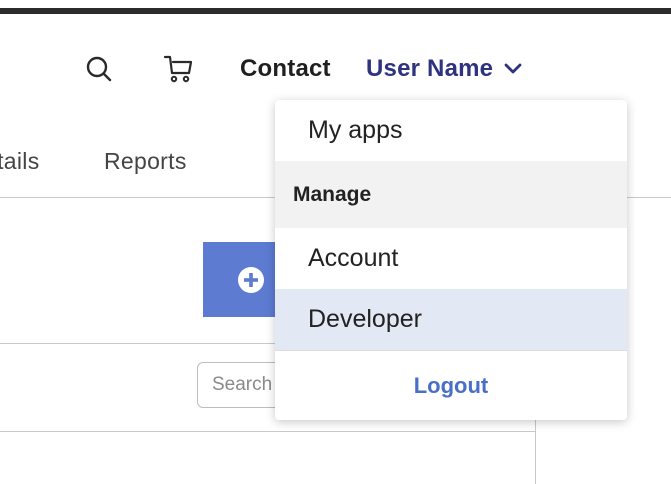 This screenshot has width=671, height=484. I want to click on menu-item-account: Account, so click(451, 258).